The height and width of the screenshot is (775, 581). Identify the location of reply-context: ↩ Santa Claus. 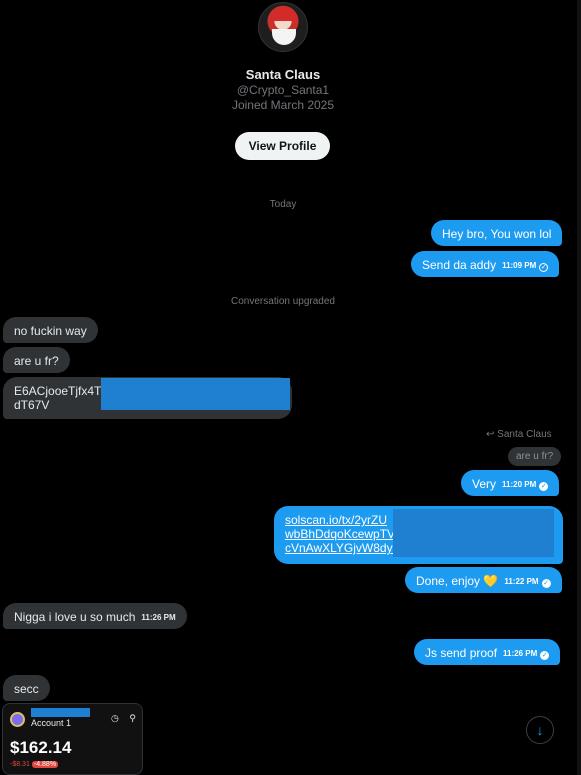
(519, 434).